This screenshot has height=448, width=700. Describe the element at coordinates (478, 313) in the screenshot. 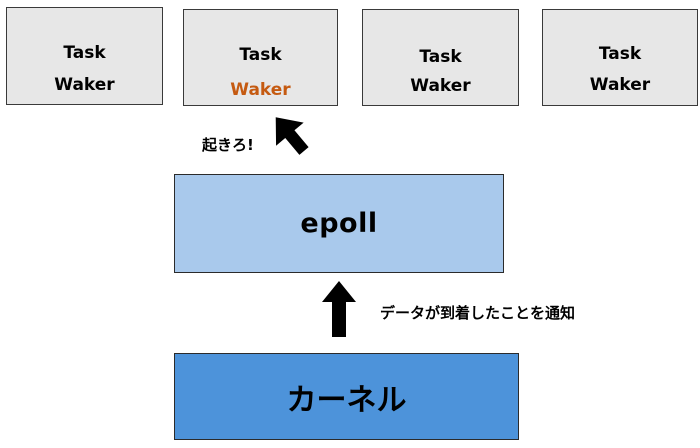

I see `notify-message: データが到着したことを通知` at that location.